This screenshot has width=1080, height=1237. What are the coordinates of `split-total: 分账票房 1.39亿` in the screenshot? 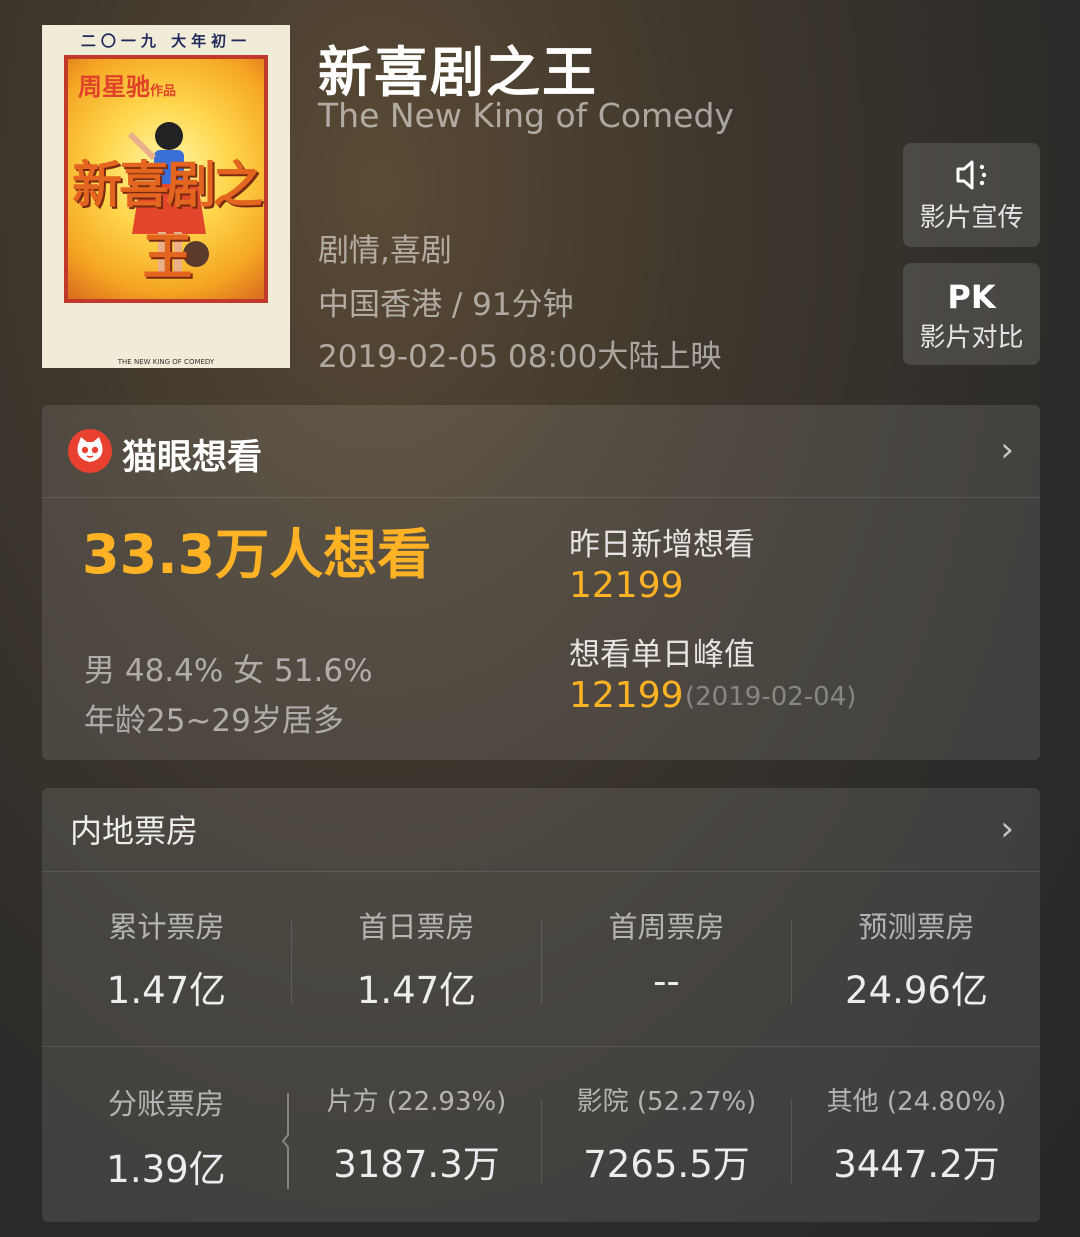 It's located at (166, 1137).